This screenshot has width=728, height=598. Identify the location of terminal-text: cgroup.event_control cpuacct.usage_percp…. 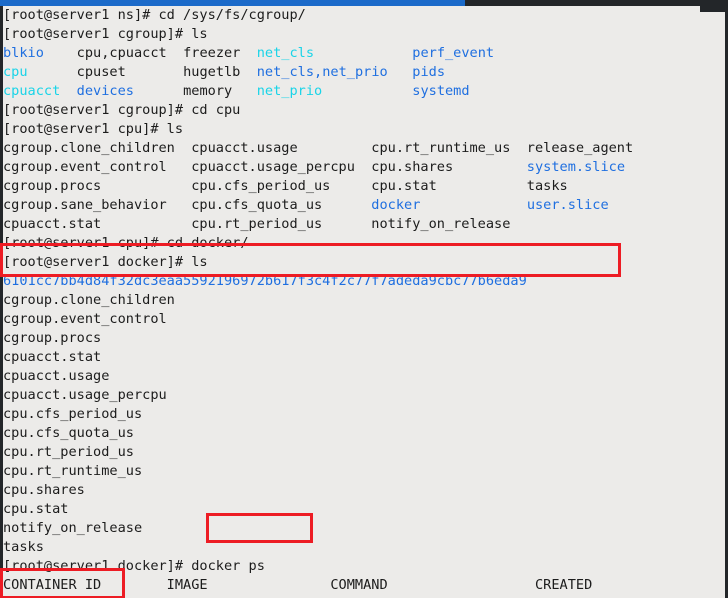
(265, 167).